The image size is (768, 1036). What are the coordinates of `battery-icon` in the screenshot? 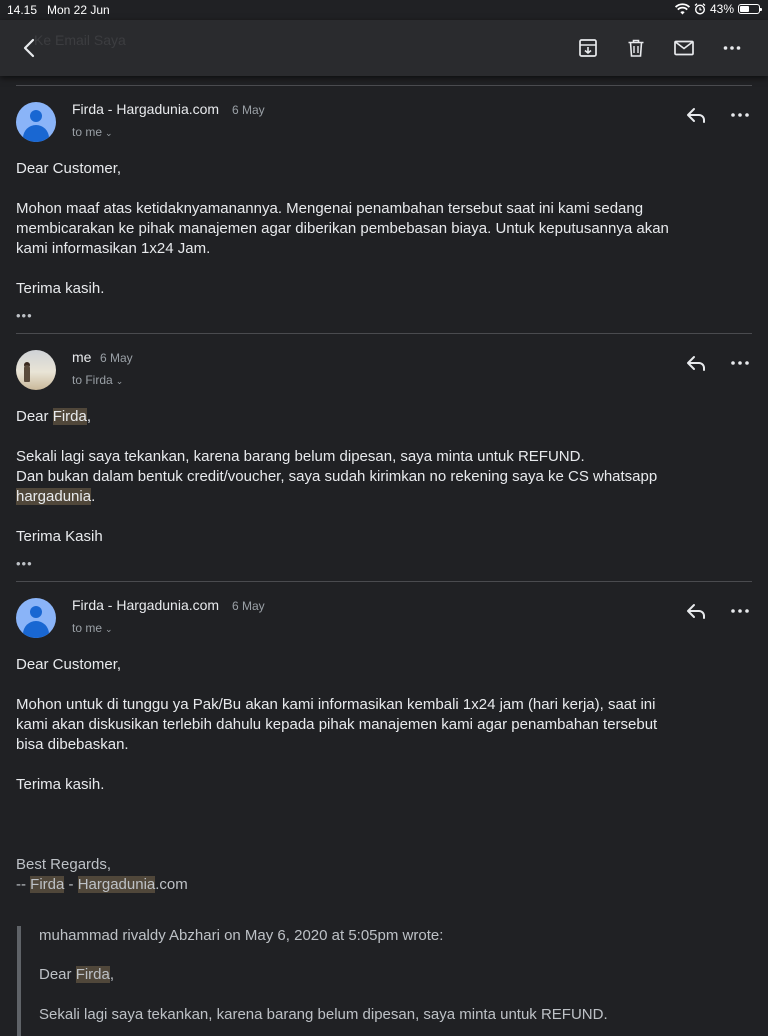 It's located at (750, 9).